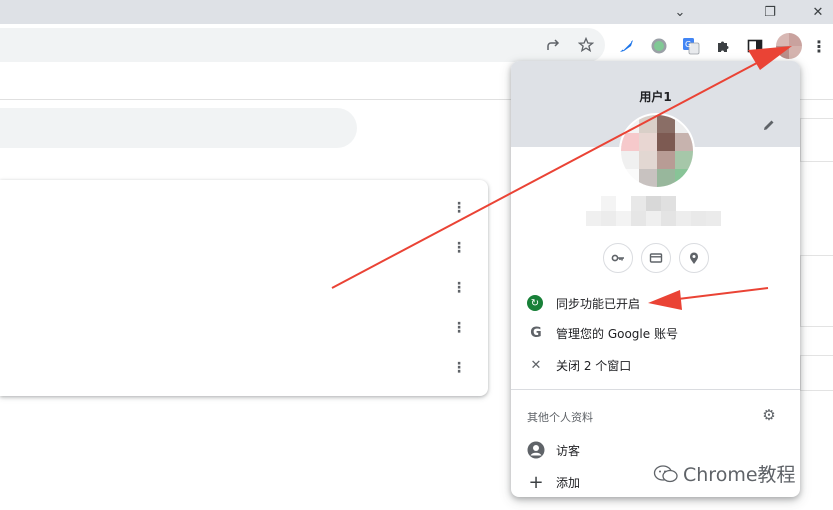 The height and width of the screenshot is (510, 833). Describe the element at coordinates (617, 333) in the screenshot. I see `manage-account-label: 管理您的 Google 账号` at that location.